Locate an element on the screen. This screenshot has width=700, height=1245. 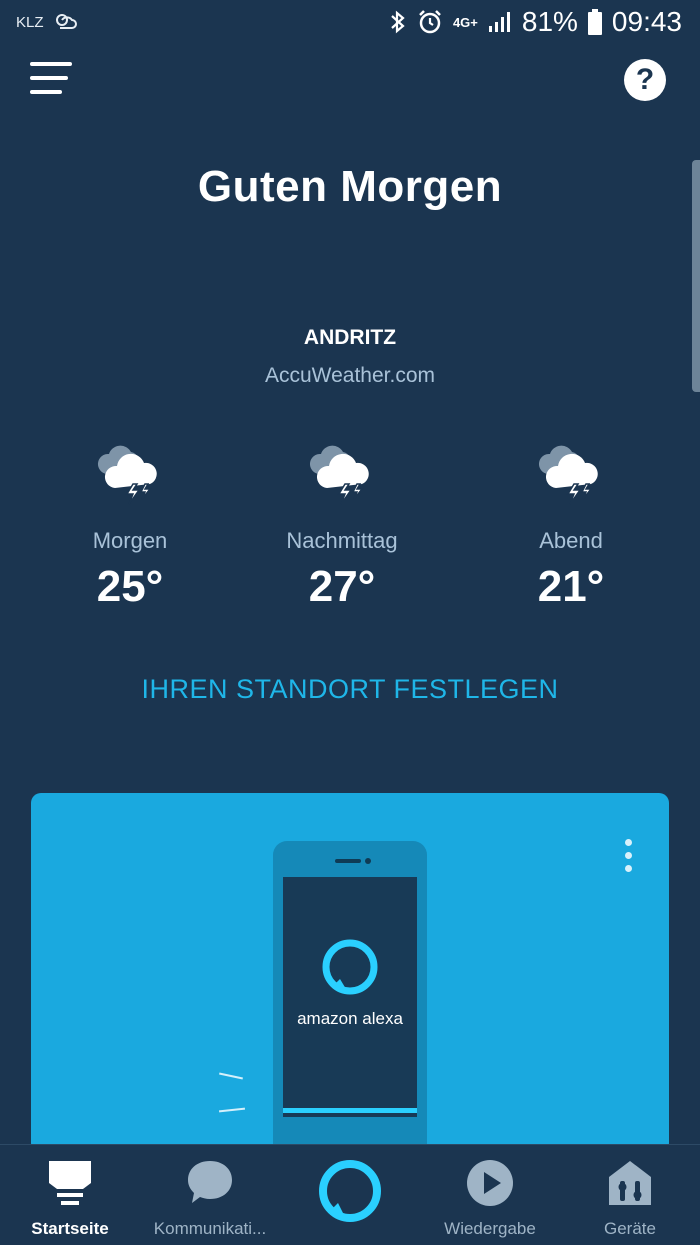
chat-bubble-icon is located at coordinates (210, 1182).